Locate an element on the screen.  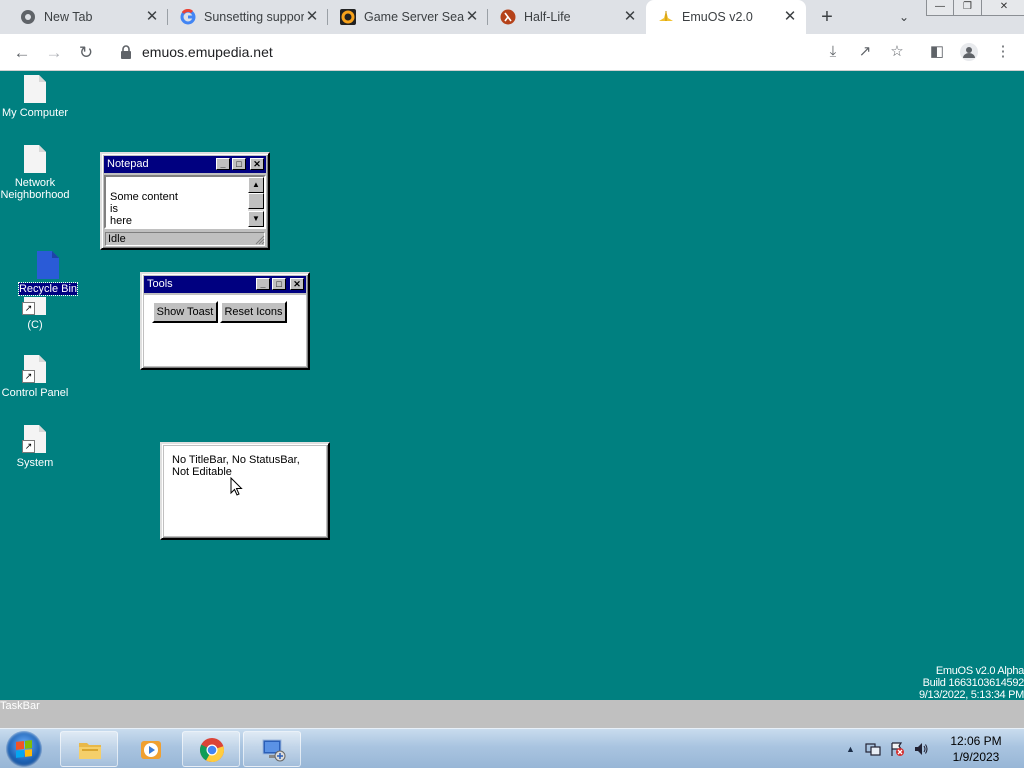
emuos-icon is located at coordinates (666, 17).